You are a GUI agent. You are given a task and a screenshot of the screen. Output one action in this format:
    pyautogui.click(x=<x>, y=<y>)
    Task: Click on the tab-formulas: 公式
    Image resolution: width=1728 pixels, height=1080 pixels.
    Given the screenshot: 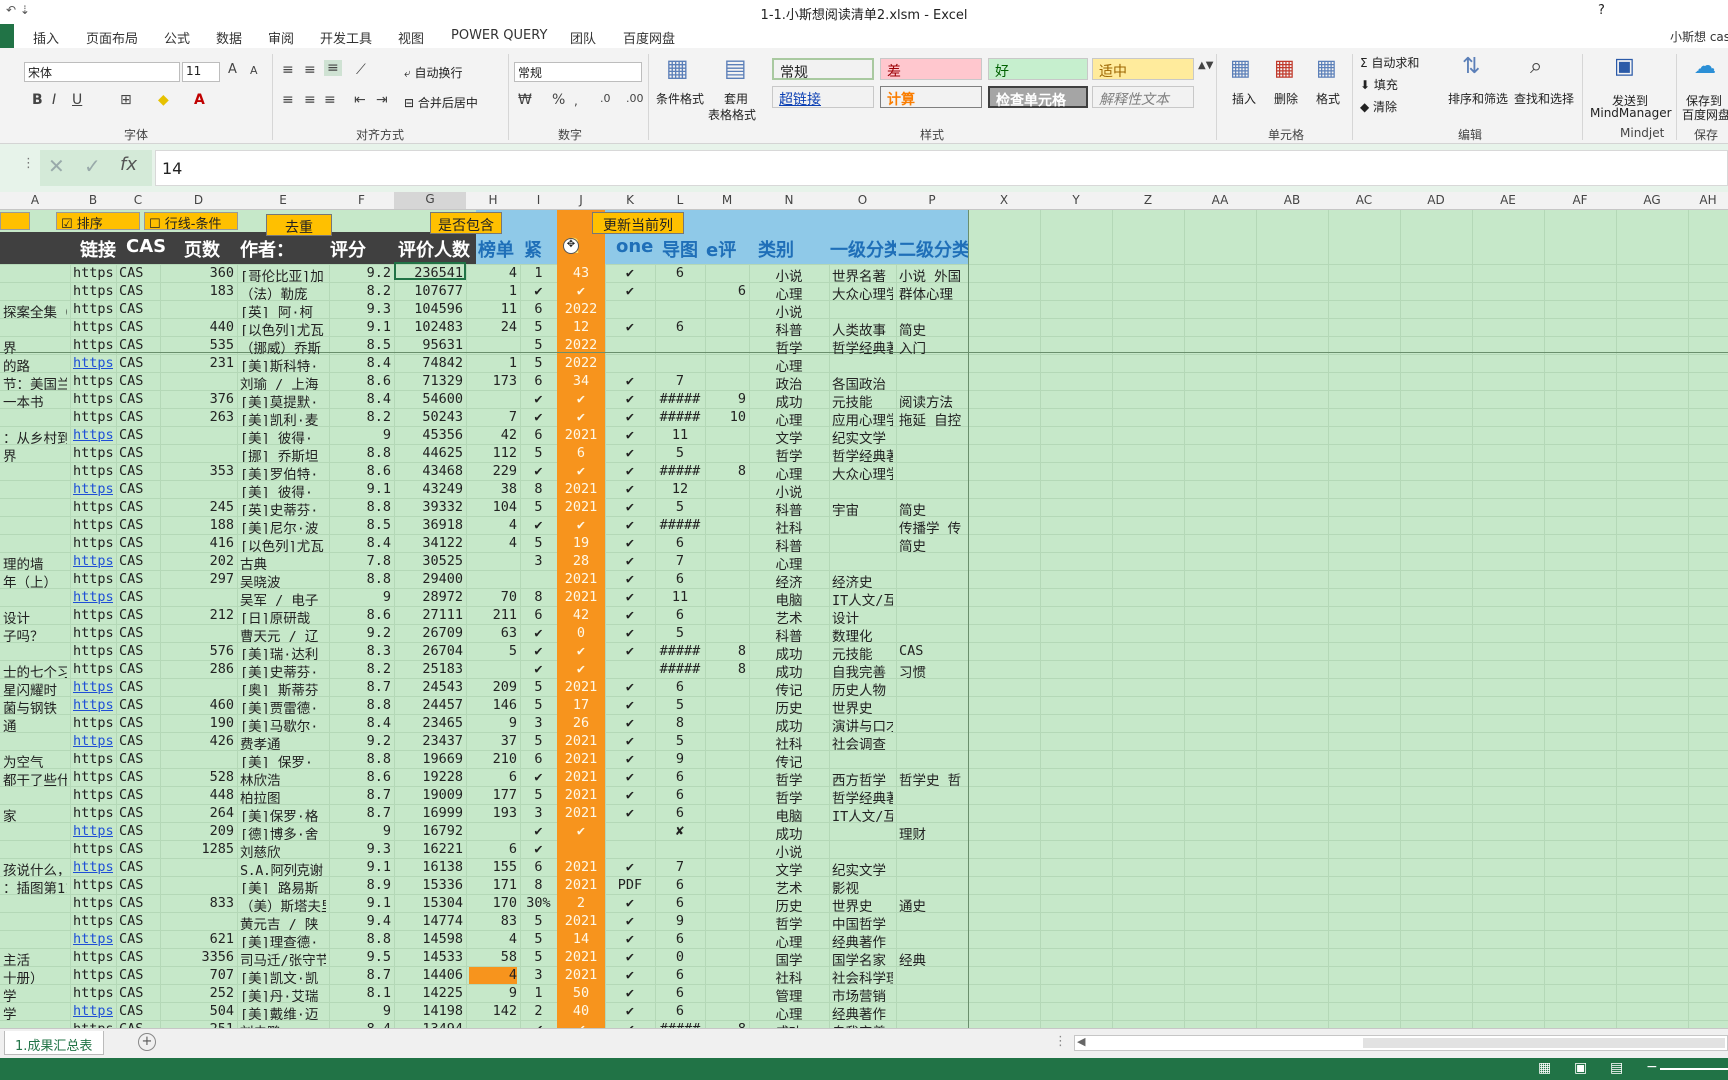 What is the action you would take?
    pyautogui.click(x=177, y=37)
    